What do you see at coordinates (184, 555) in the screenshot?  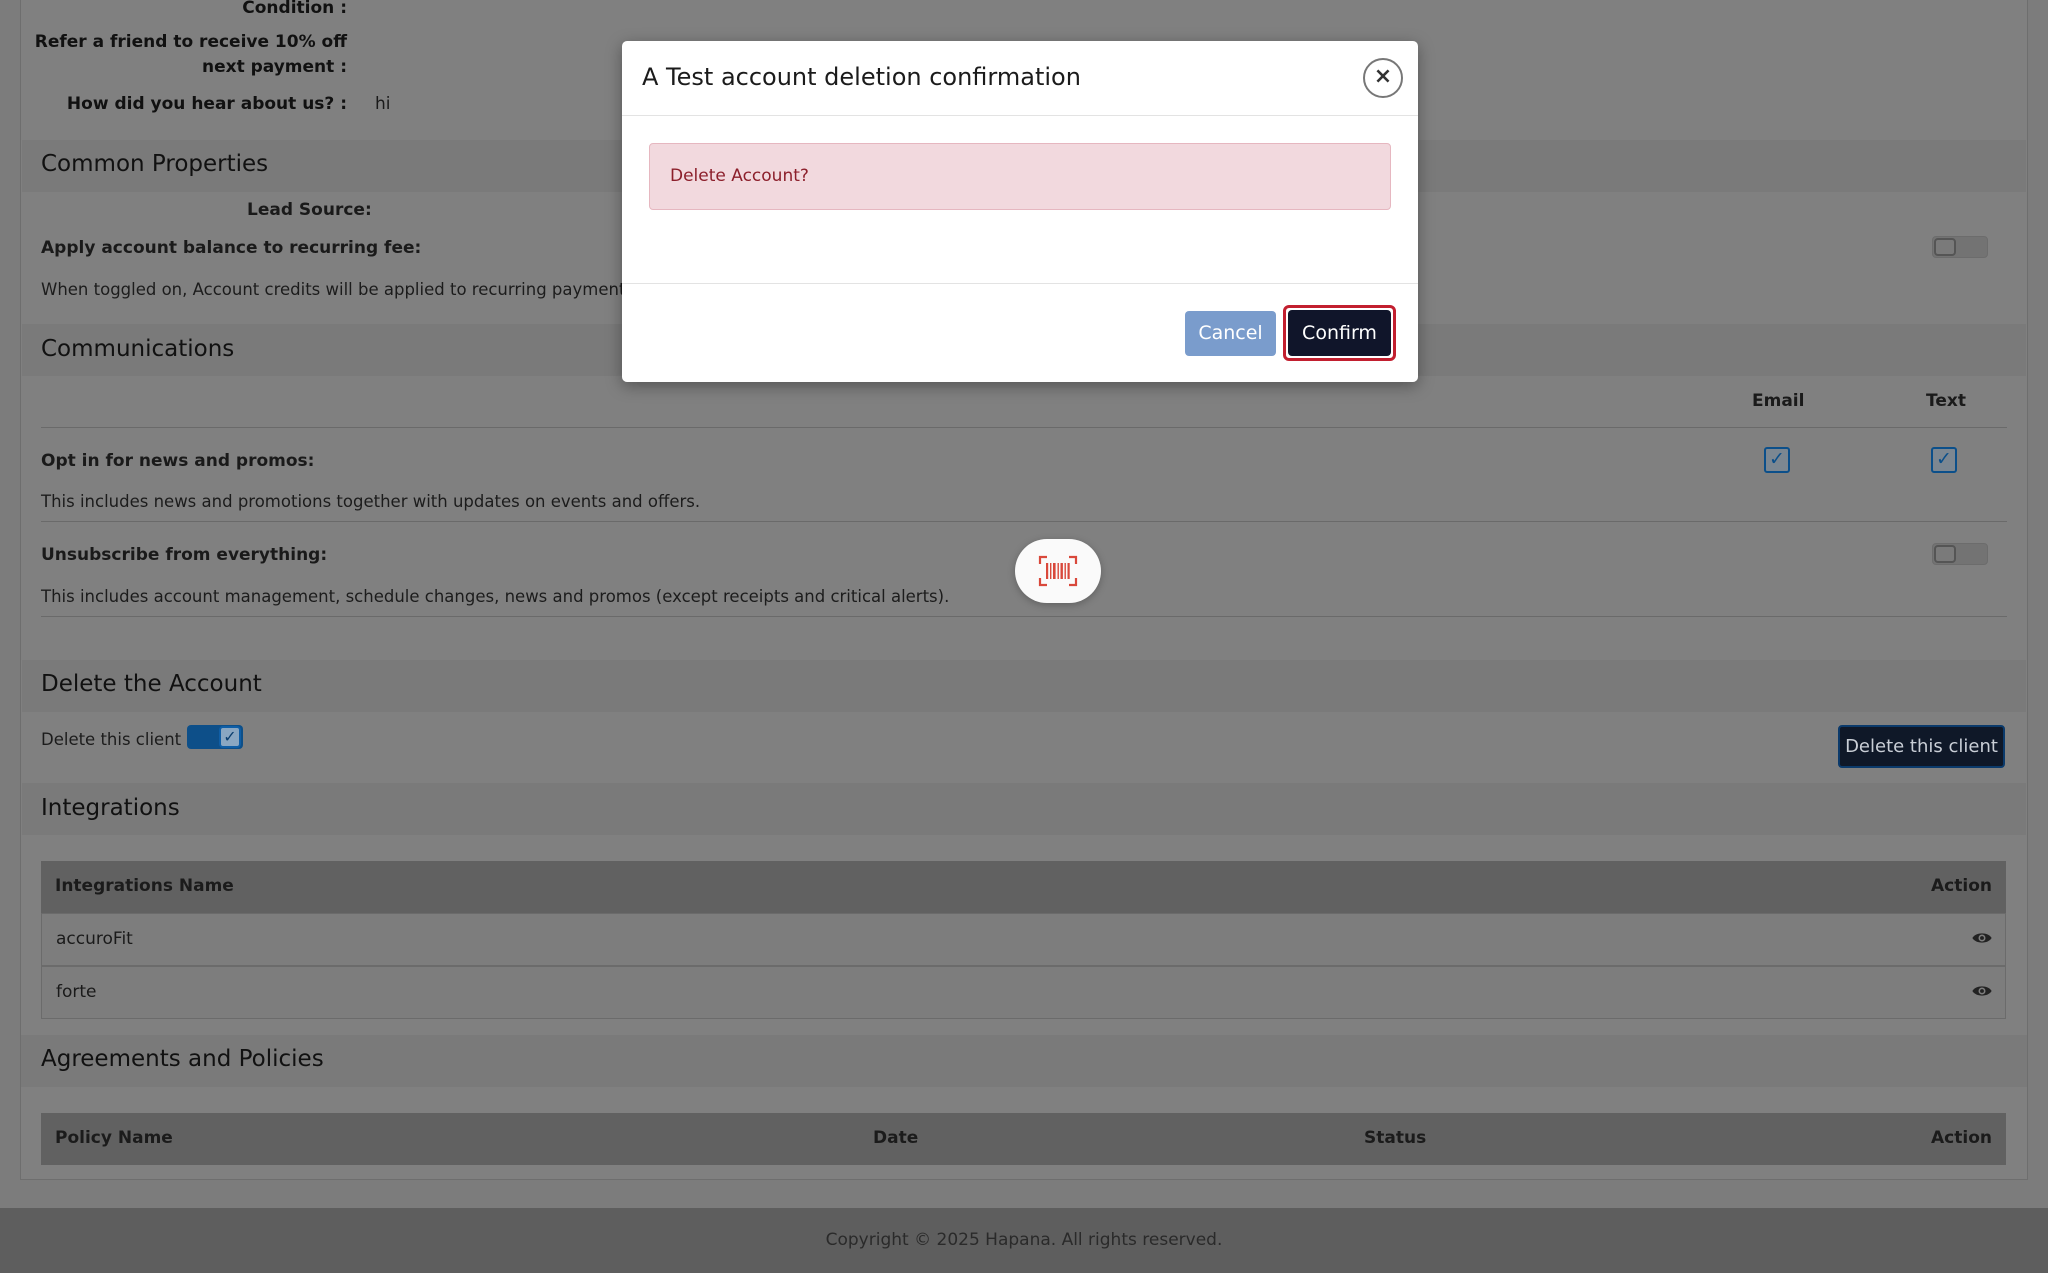 I see `unsubscribe-label: Unsubscribe from everything:` at bounding box center [184, 555].